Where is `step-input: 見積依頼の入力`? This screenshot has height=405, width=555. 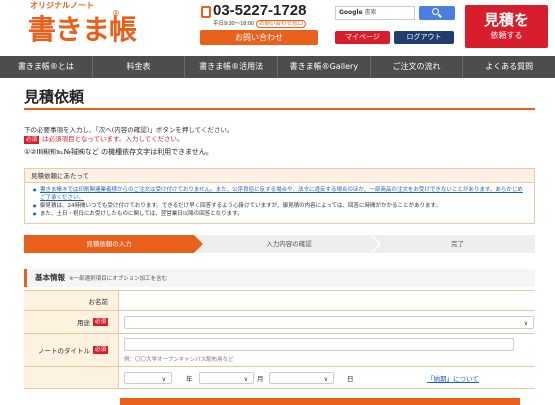 step-input: 見積依頼の入力 is located at coordinates (109, 244).